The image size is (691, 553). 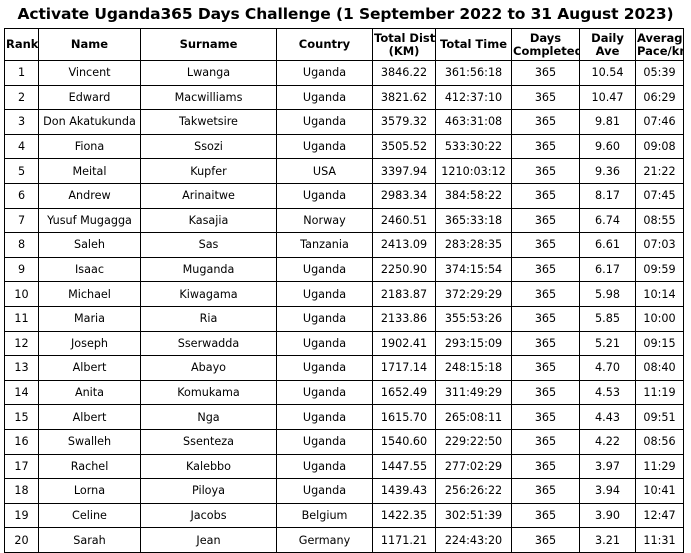 What do you see at coordinates (607, 146) in the screenshot?
I see `cell-ave: 9.60` at bounding box center [607, 146].